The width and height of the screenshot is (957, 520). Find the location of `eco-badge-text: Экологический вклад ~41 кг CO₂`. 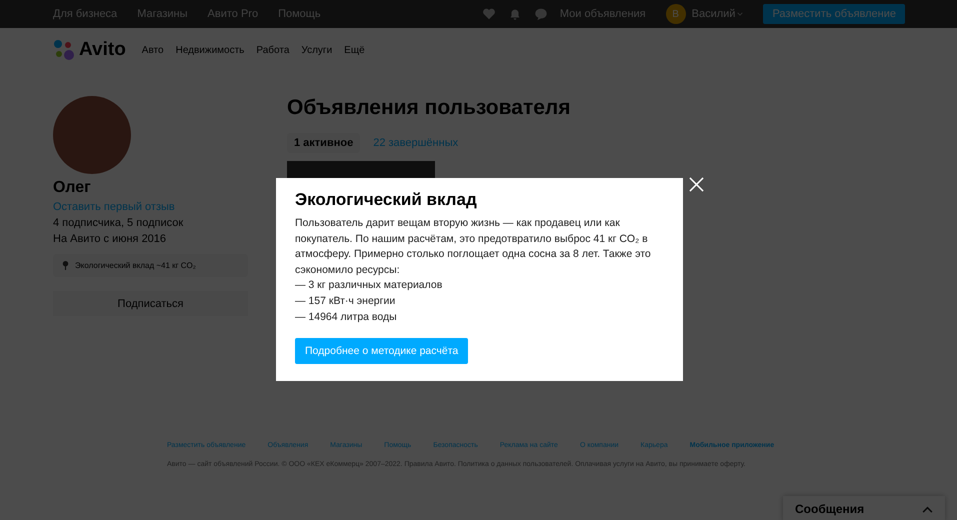

eco-badge-text: Экологический вклад ~41 кг CO₂ is located at coordinates (135, 265).